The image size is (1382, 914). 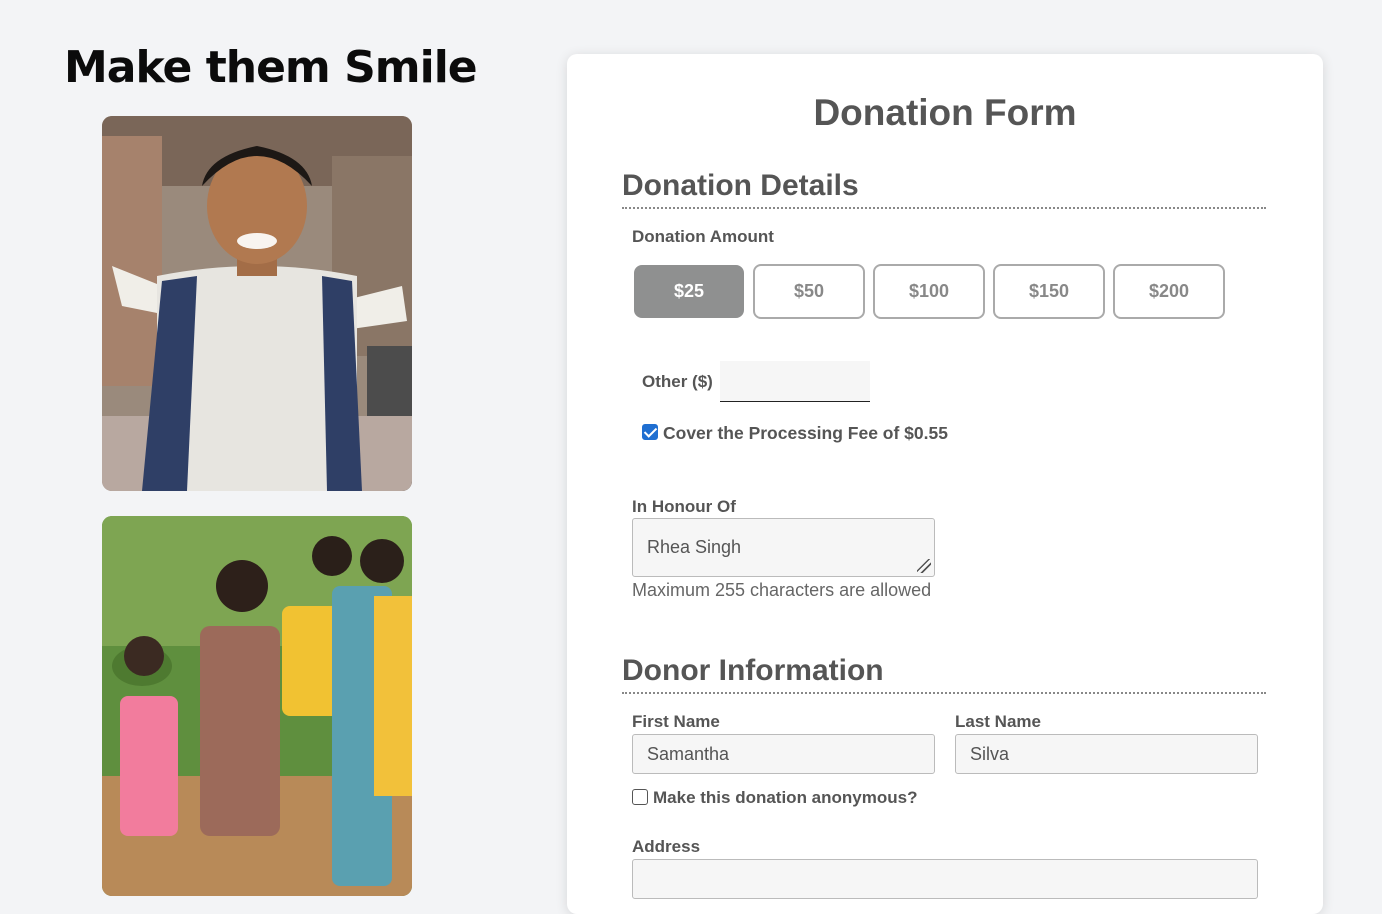 I want to click on page-headline: Make them Smile, so click(x=271, y=67).